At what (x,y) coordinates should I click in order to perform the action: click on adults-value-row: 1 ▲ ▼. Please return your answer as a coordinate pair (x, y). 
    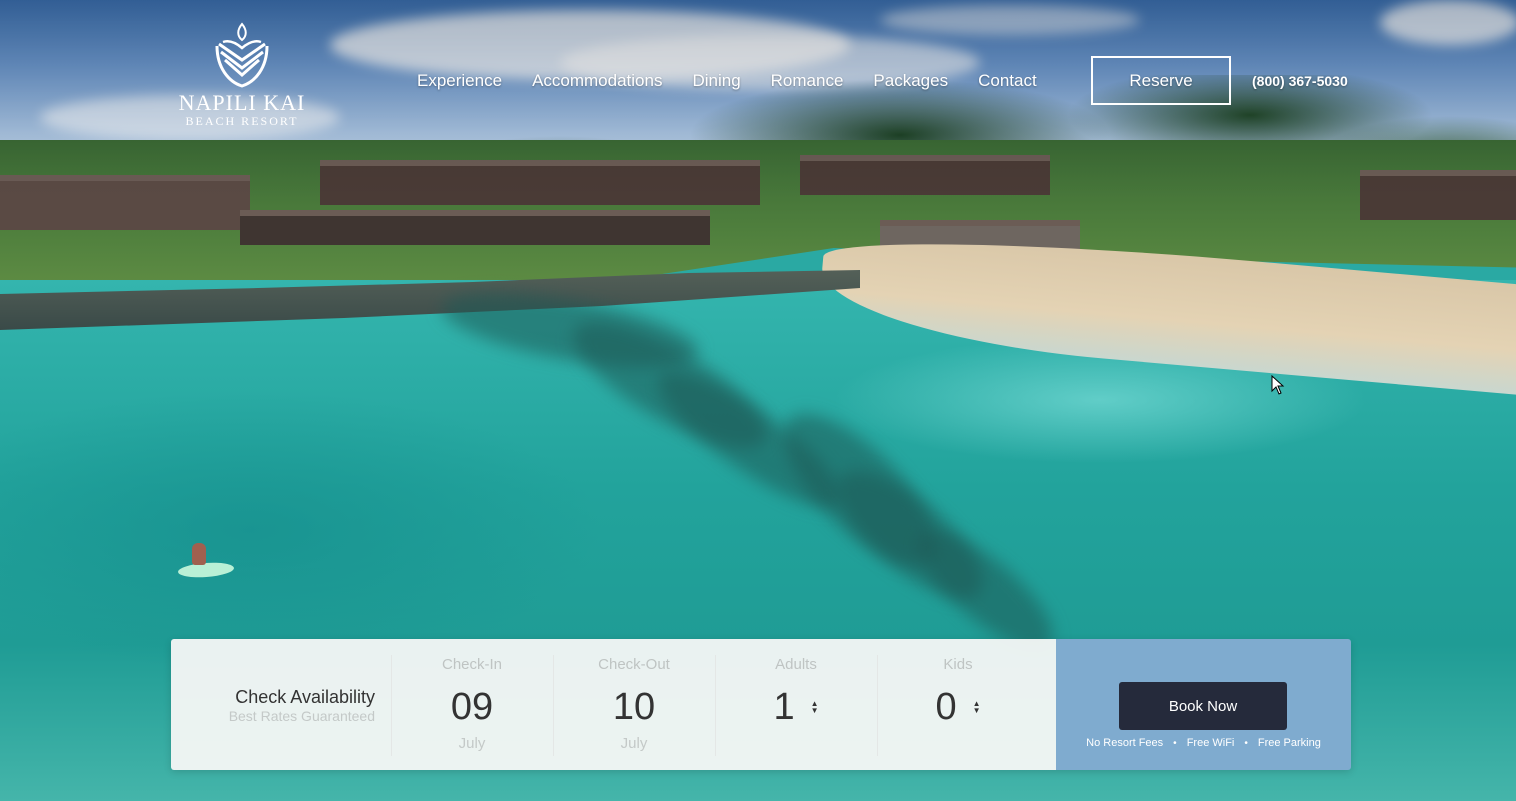
    Looking at the image, I should click on (796, 707).